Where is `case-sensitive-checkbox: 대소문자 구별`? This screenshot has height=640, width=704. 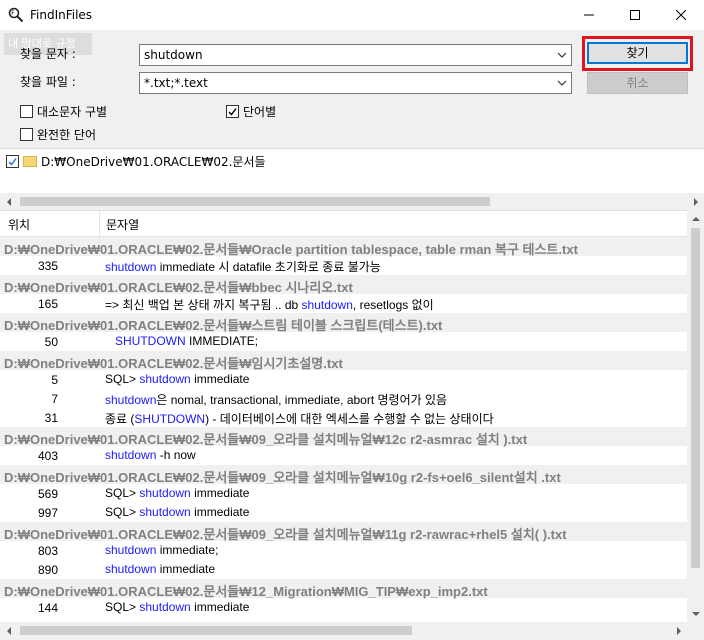 case-sensitive-checkbox: 대소문자 구별 is located at coordinates (63, 111).